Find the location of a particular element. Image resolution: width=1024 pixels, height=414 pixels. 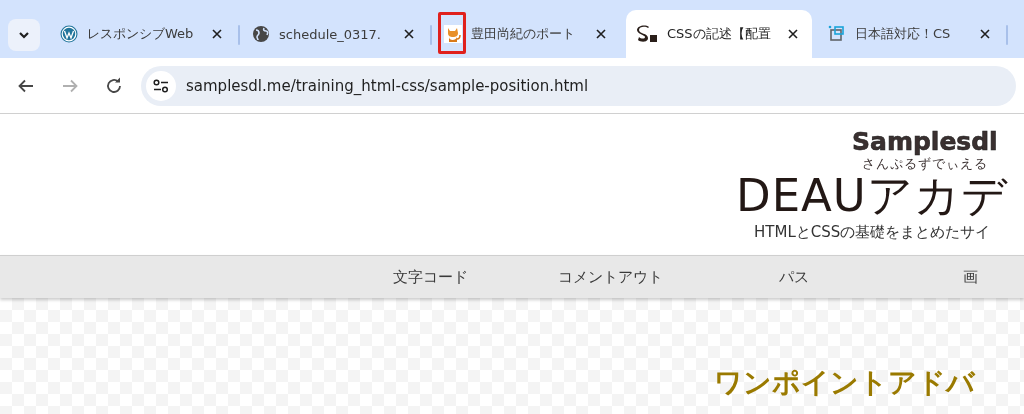

site-title: DEAUアカデ is located at coordinates (872, 196).